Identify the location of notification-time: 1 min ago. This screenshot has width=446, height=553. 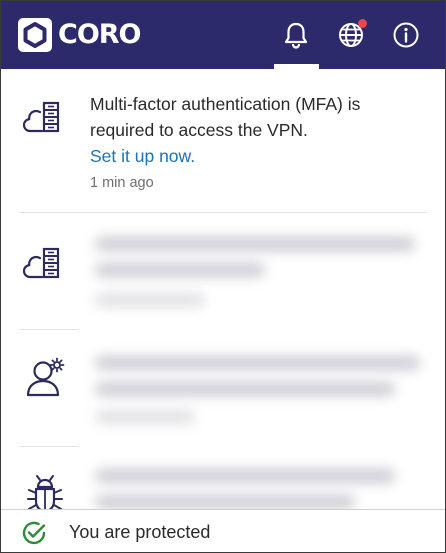
(122, 183).